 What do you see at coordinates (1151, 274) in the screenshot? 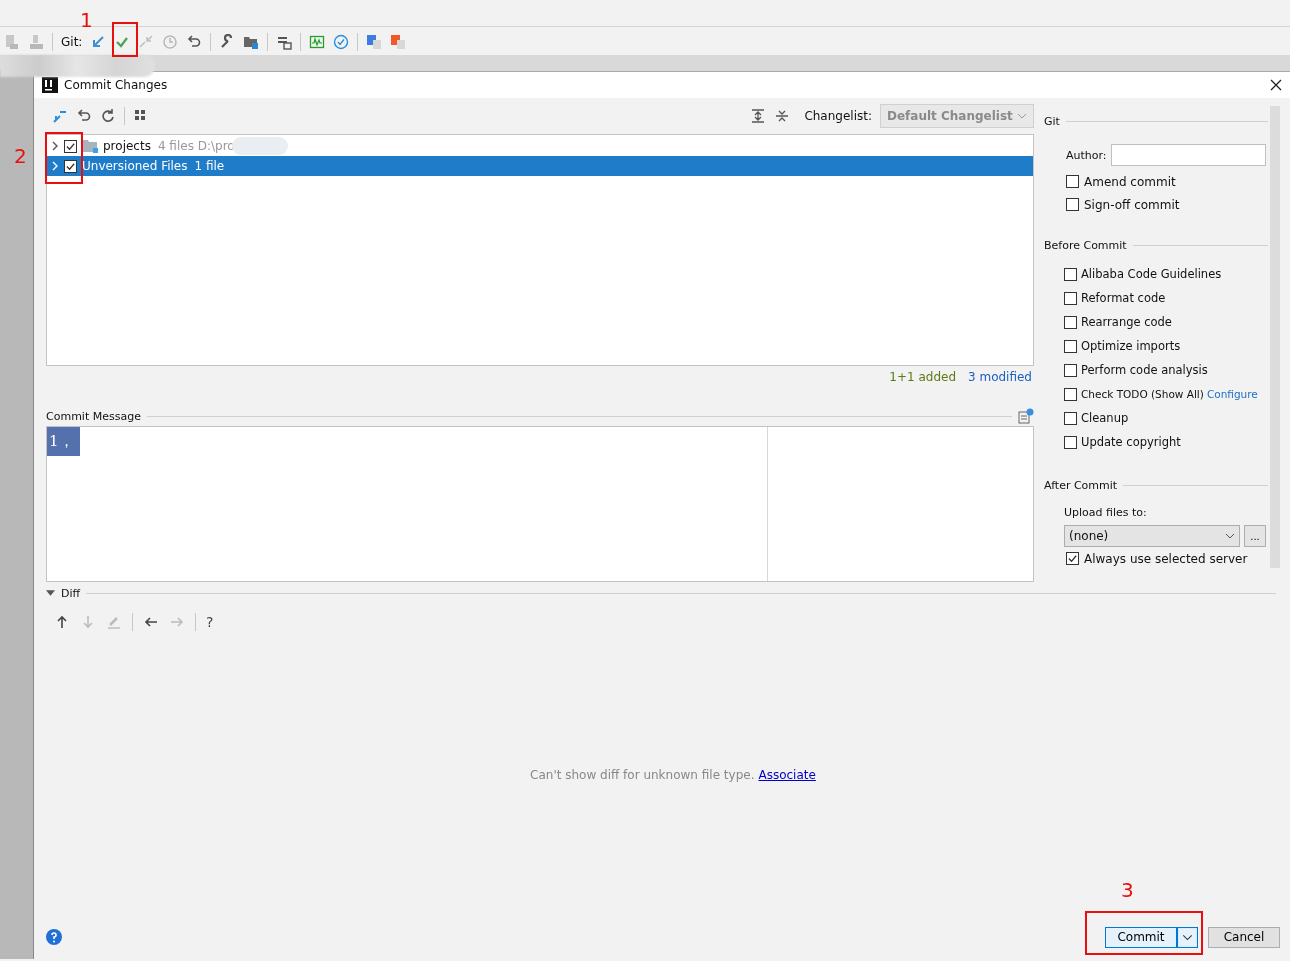
I see `option-label: Alibaba Code Guidelines` at bounding box center [1151, 274].